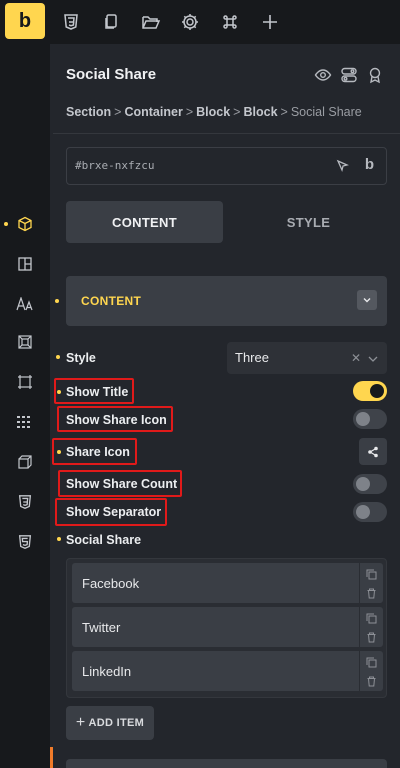  What do you see at coordinates (6, 224) in the screenshot?
I see `active-indicator` at bounding box center [6, 224].